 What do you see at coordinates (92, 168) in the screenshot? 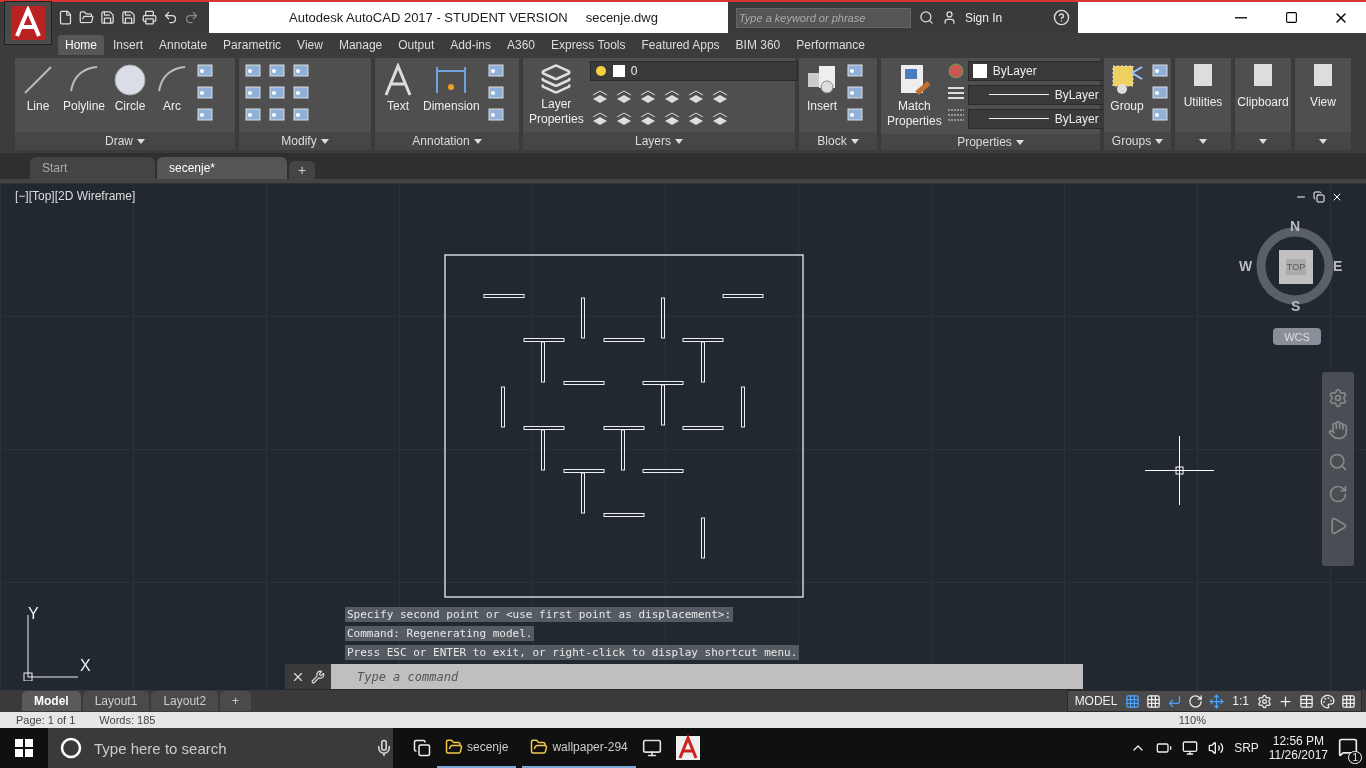
I see `file-tab: Start` at bounding box center [92, 168].